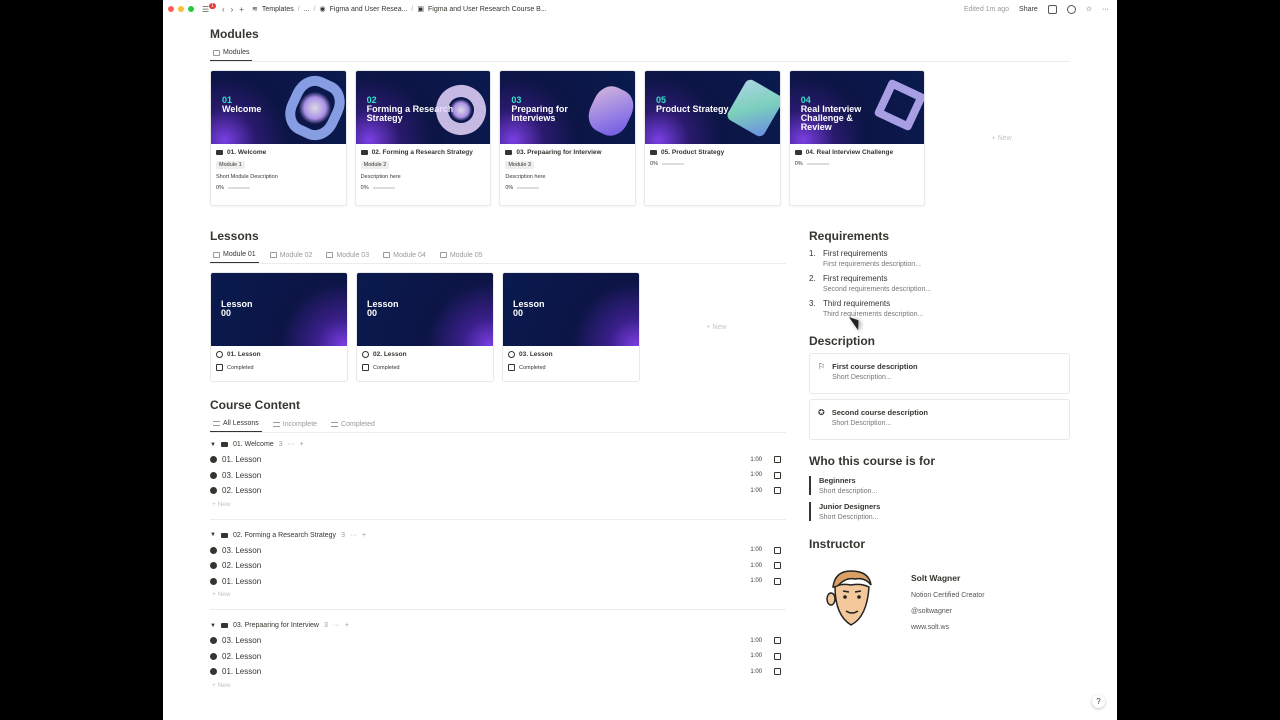  I want to click on tab-completed: Completed, so click(353, 425).